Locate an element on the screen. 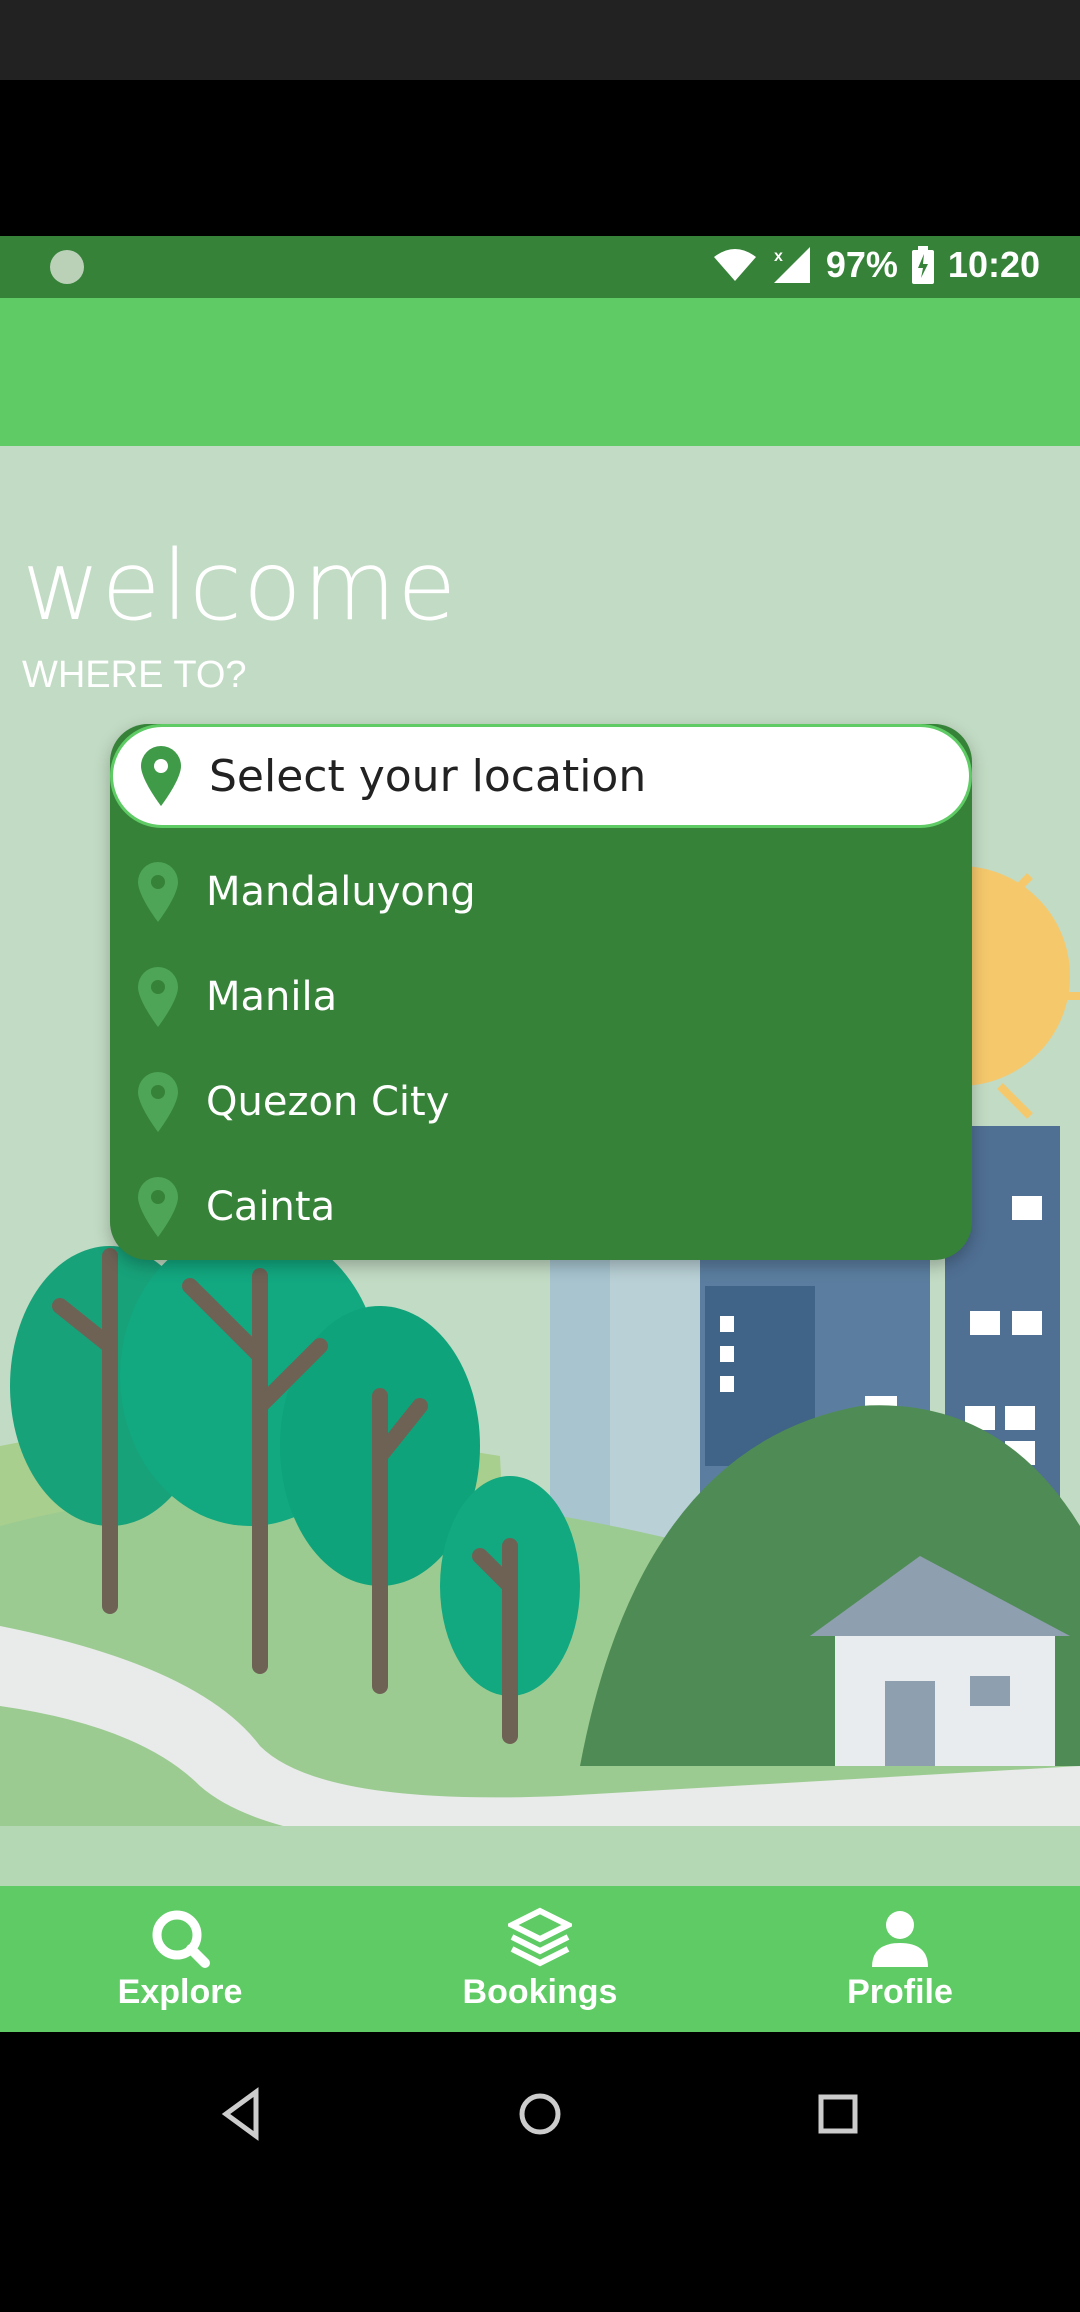 The width and height of the screenshot is (1080, 2312). location-option-mandaluyong: Mandaluyong is located at coordinates (541, 892).